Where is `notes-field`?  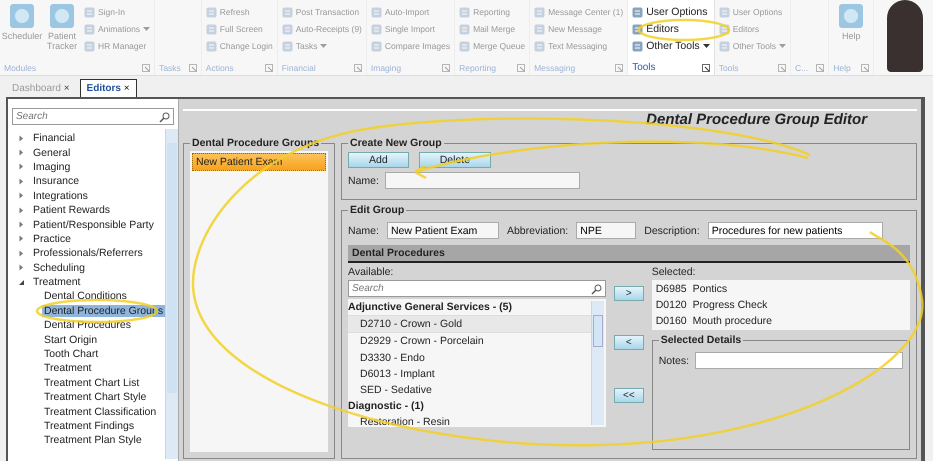 notes-field is located at coordinates (799, 360).